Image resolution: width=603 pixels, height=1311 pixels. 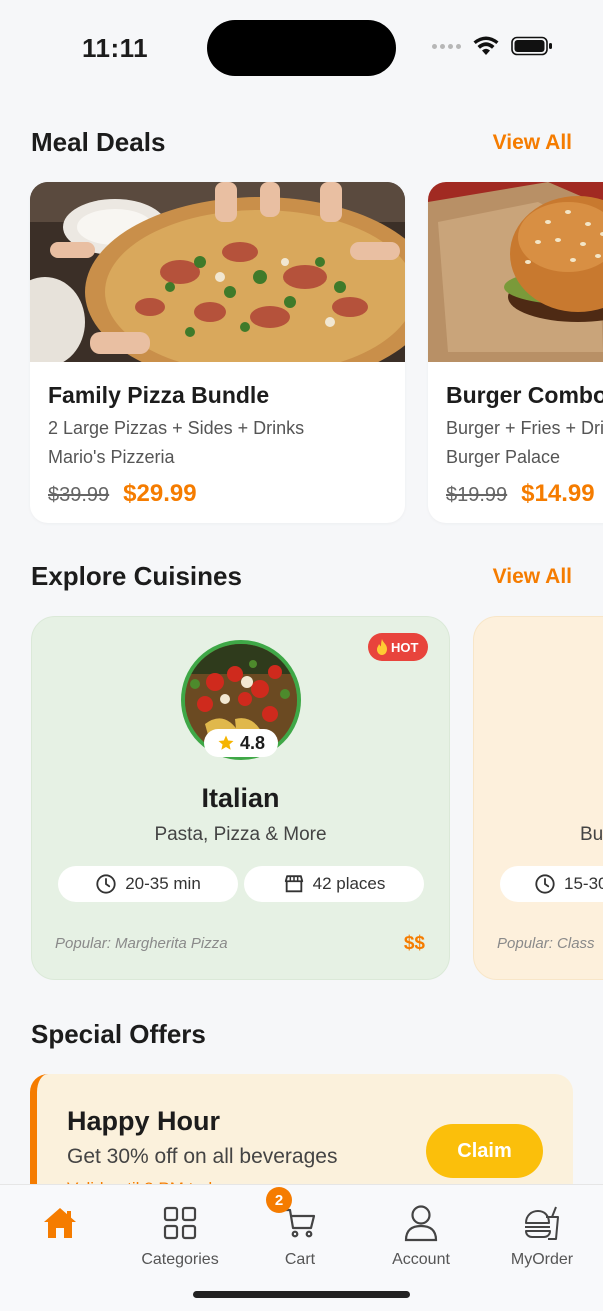 I want to click on cuisine-price-level: $$, so click(x=414, y=943).